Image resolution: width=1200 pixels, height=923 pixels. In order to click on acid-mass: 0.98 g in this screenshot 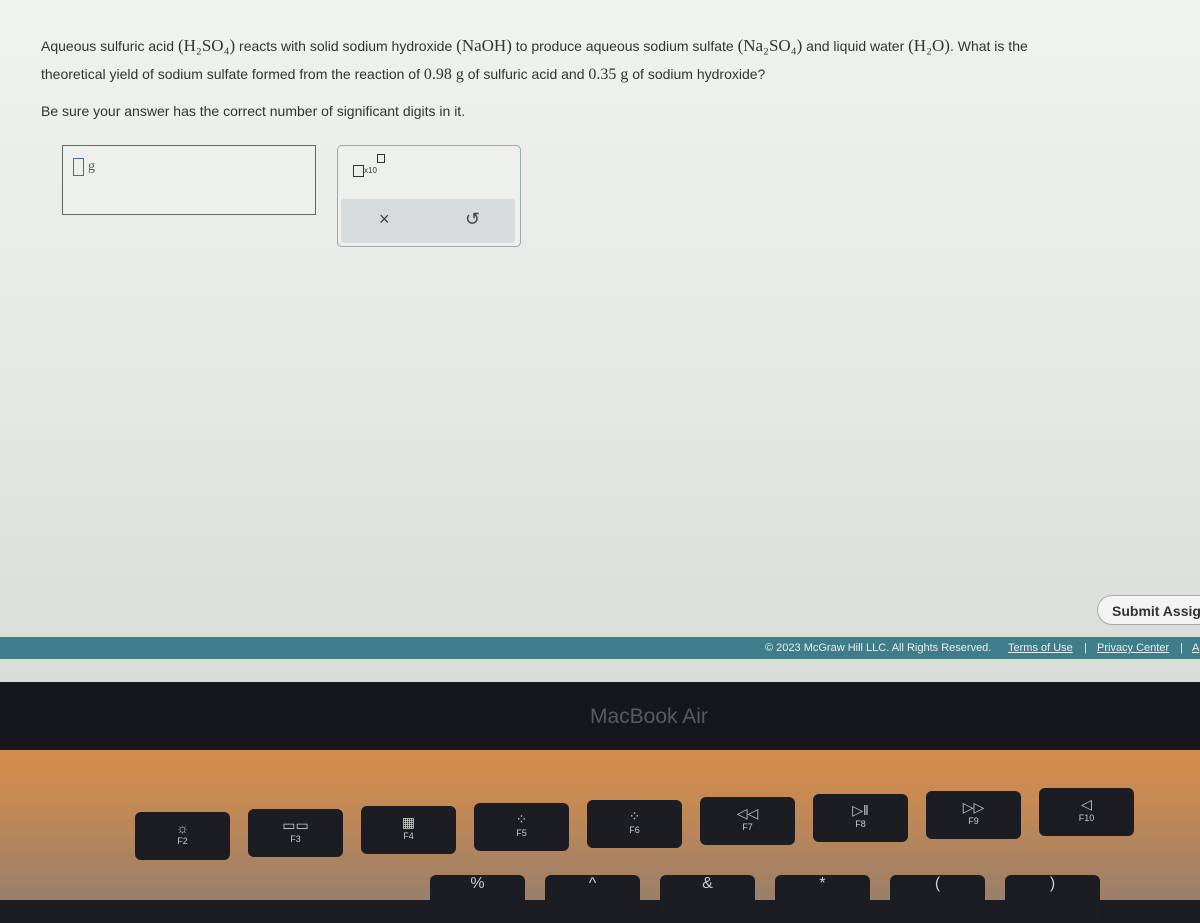, I will do `click(443, 74)`.